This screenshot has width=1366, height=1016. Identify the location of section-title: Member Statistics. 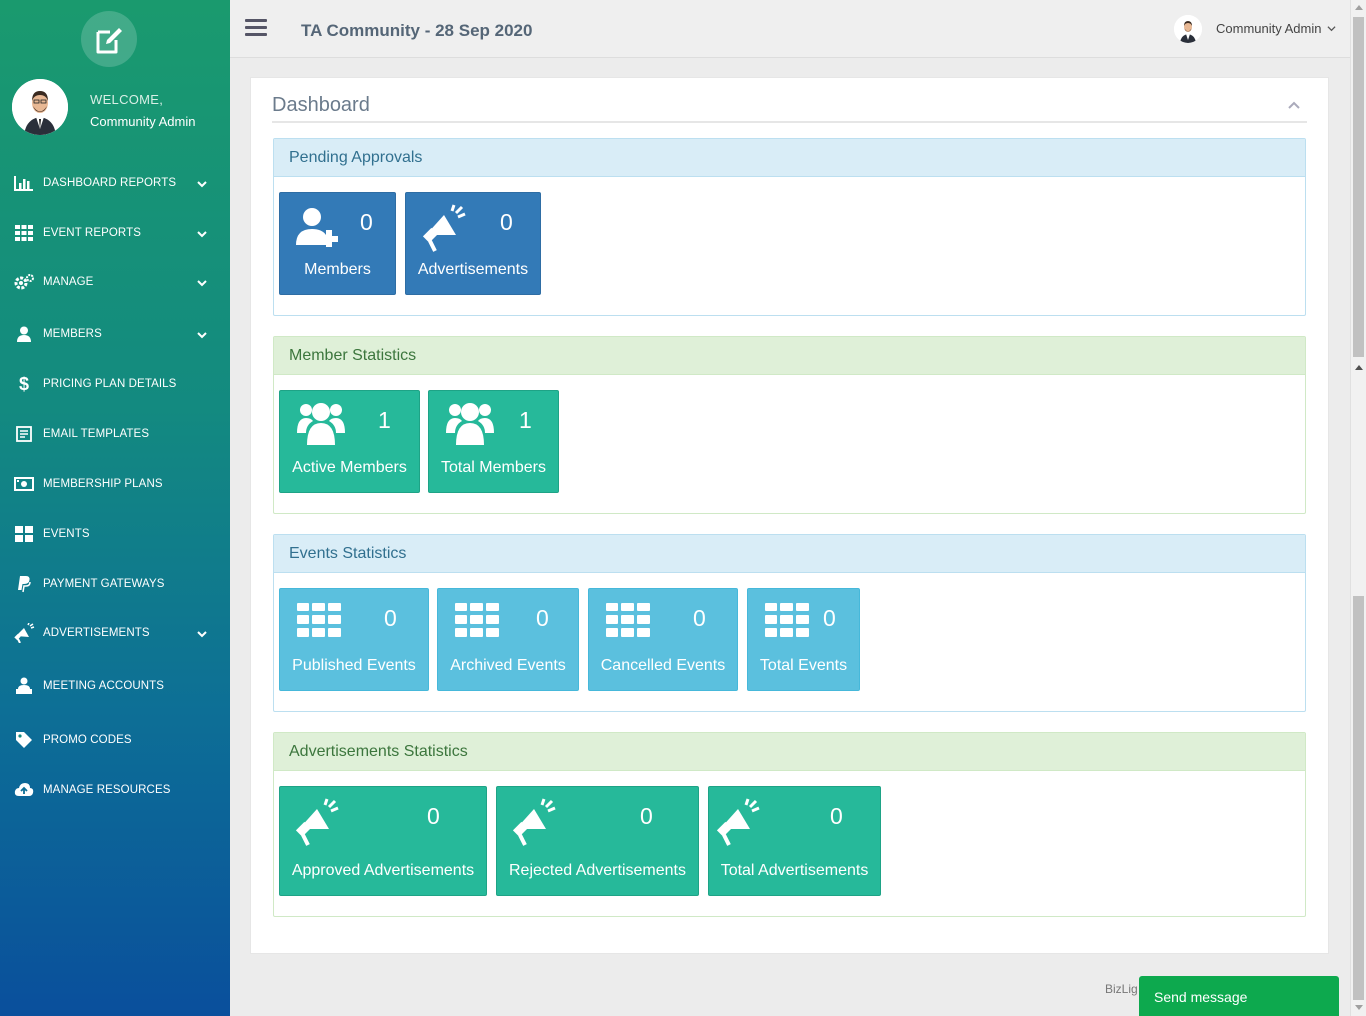
(789, 356).